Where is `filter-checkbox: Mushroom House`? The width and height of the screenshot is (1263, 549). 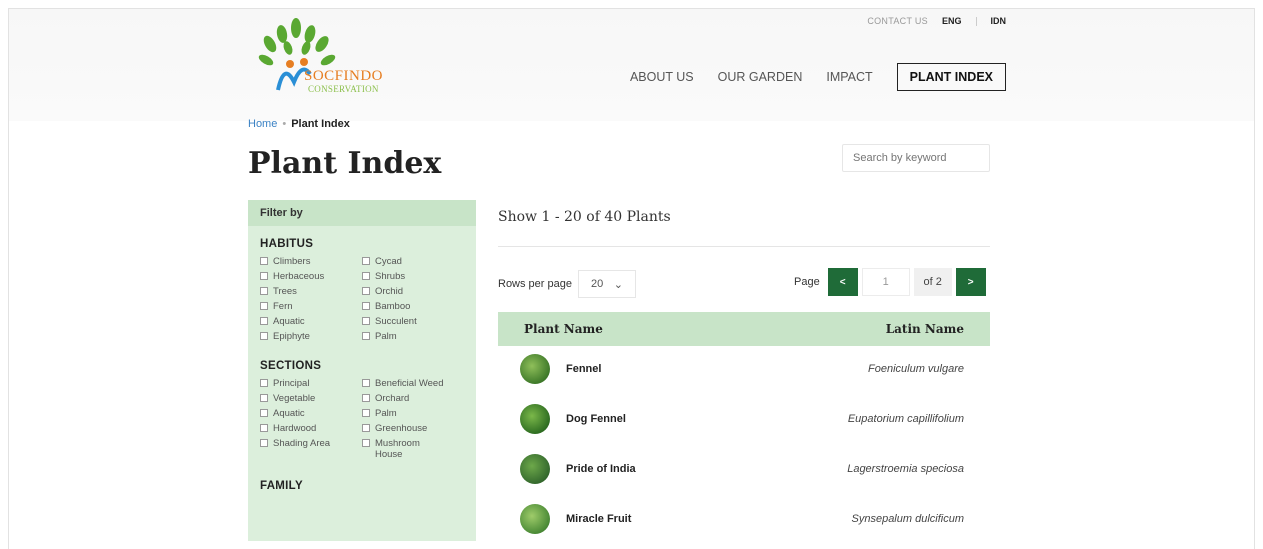 filter-checkbox: Mushroom House is located at coordinates (417, 449).